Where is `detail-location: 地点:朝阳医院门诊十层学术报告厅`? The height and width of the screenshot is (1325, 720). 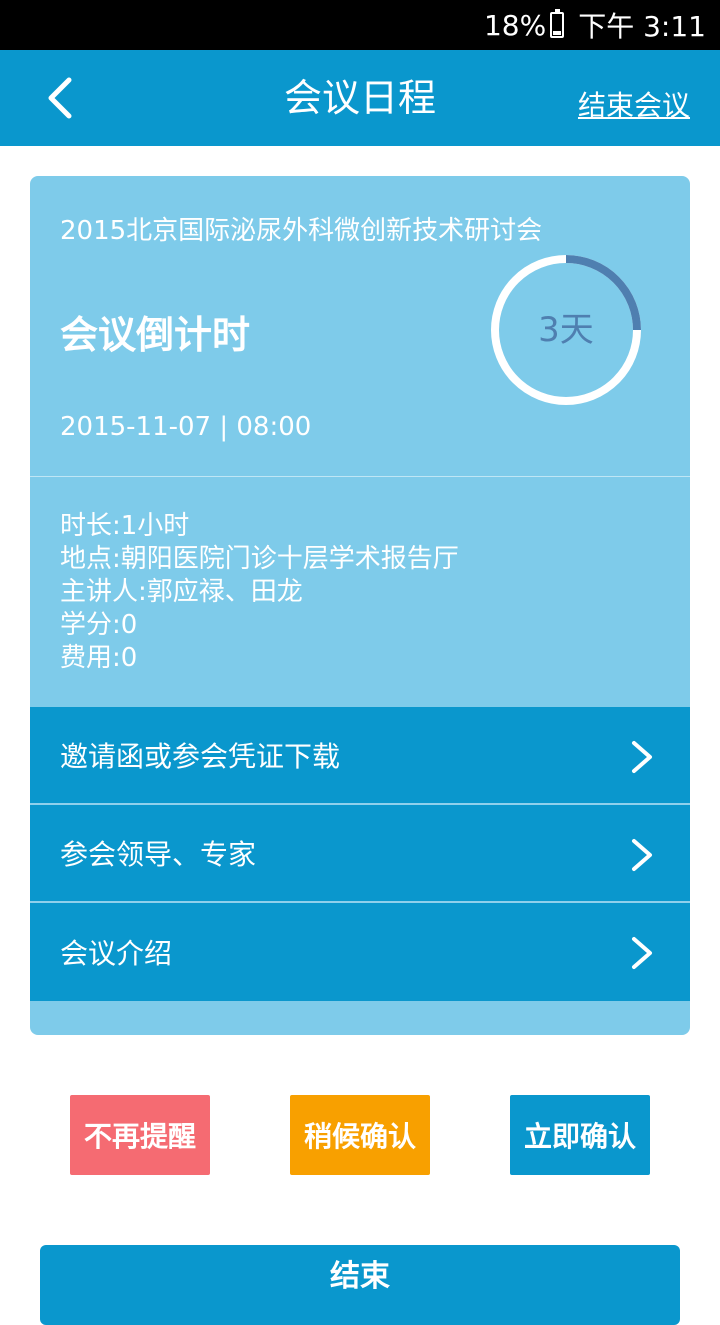
detail-location: 地点:朝阳医院门诊十层学术报告厅 is located at coordinates (259, 559).